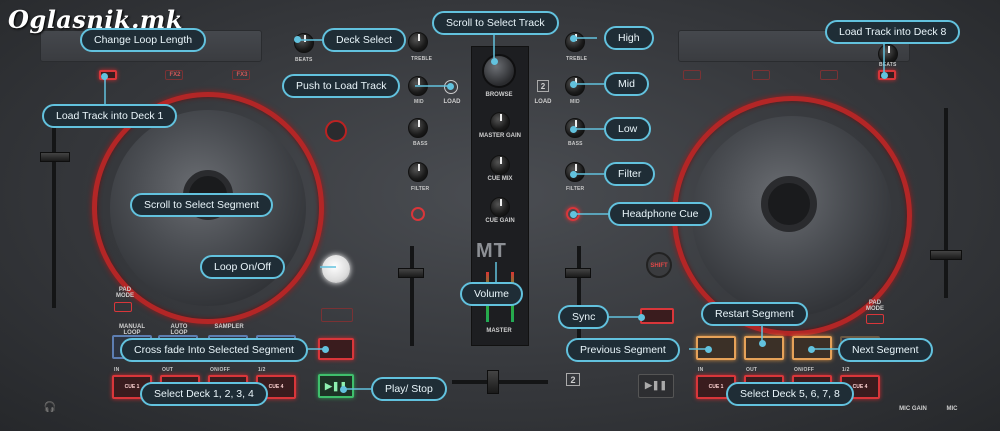  Describe the element at coordinates (110, 116) in the screenshot. I see `callout-load-track-deck-1: Load Track into Deck 1` at that location.